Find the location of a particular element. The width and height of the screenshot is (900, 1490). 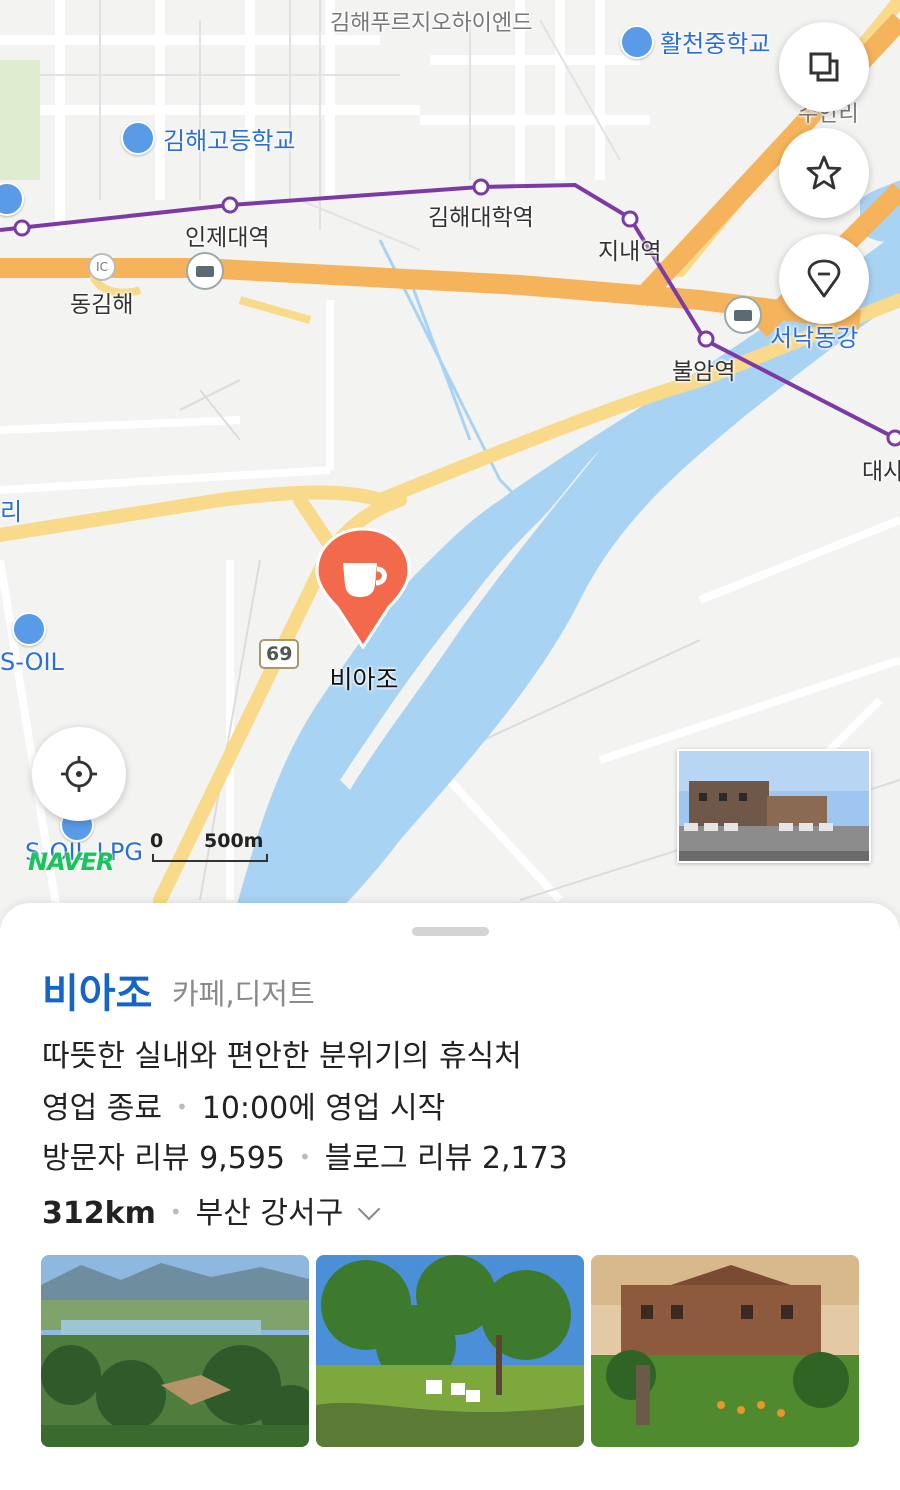

visitor-reviews-count: 9,595 is located at coordinates (242, 1158).